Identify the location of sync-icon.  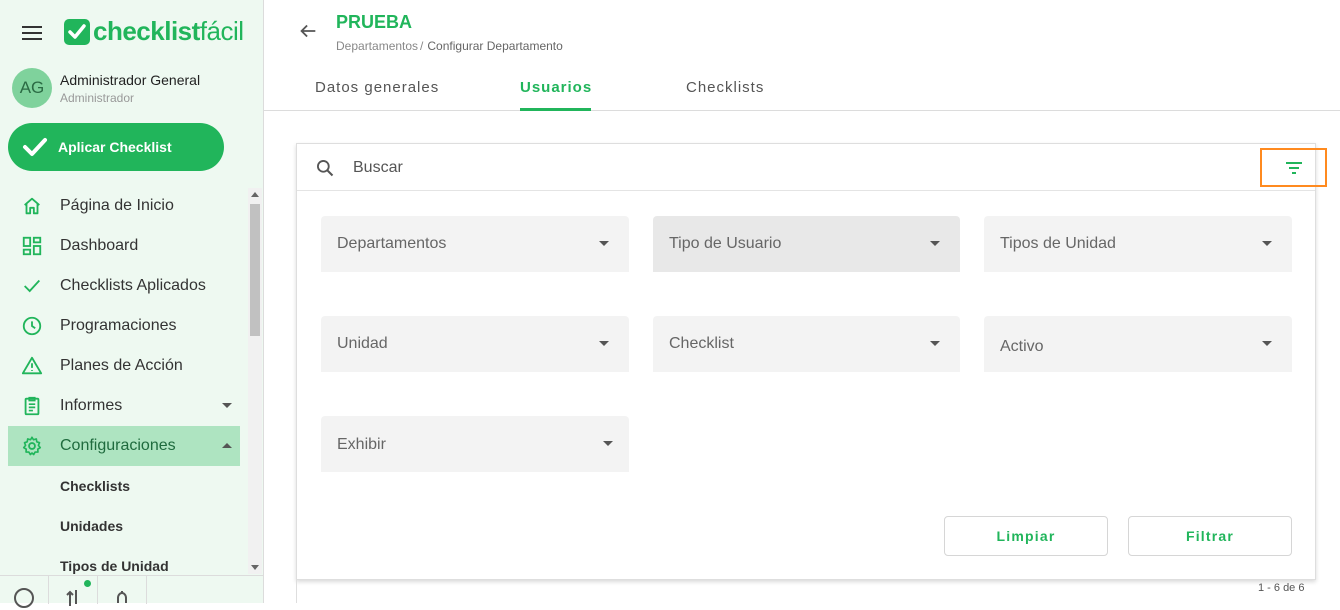
(71, 598).